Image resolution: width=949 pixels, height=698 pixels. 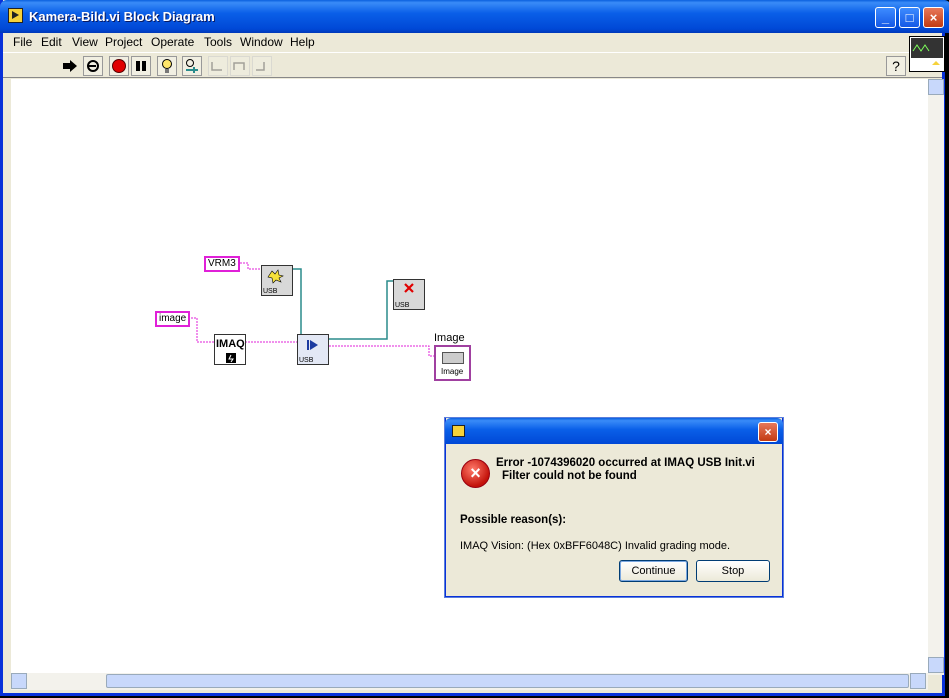 What do you see at coordinates (513, 520) in the screenshot?
I see `reason-heading: Possible reason(s):` at bounding box center [513, 520].